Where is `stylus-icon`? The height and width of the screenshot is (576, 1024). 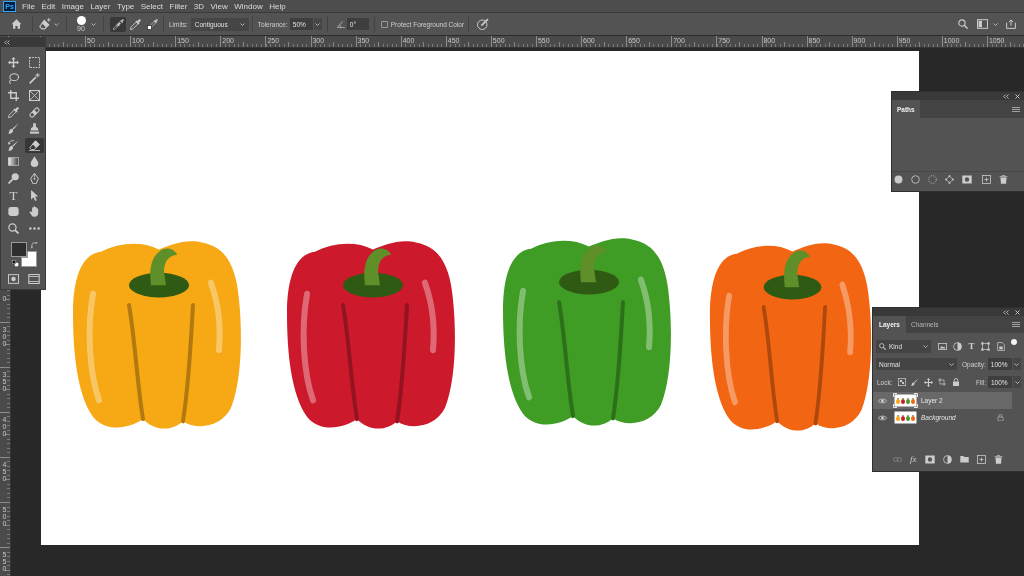
stylus-icon is located at coordinates (483, 24).